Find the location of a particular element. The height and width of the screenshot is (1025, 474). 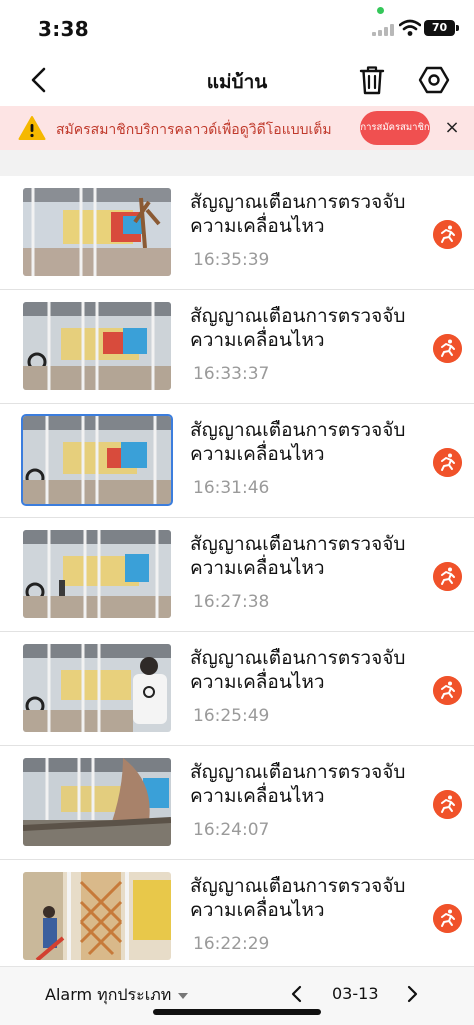

page-title: แม่บ้าน is located at coordinates (237, 82).